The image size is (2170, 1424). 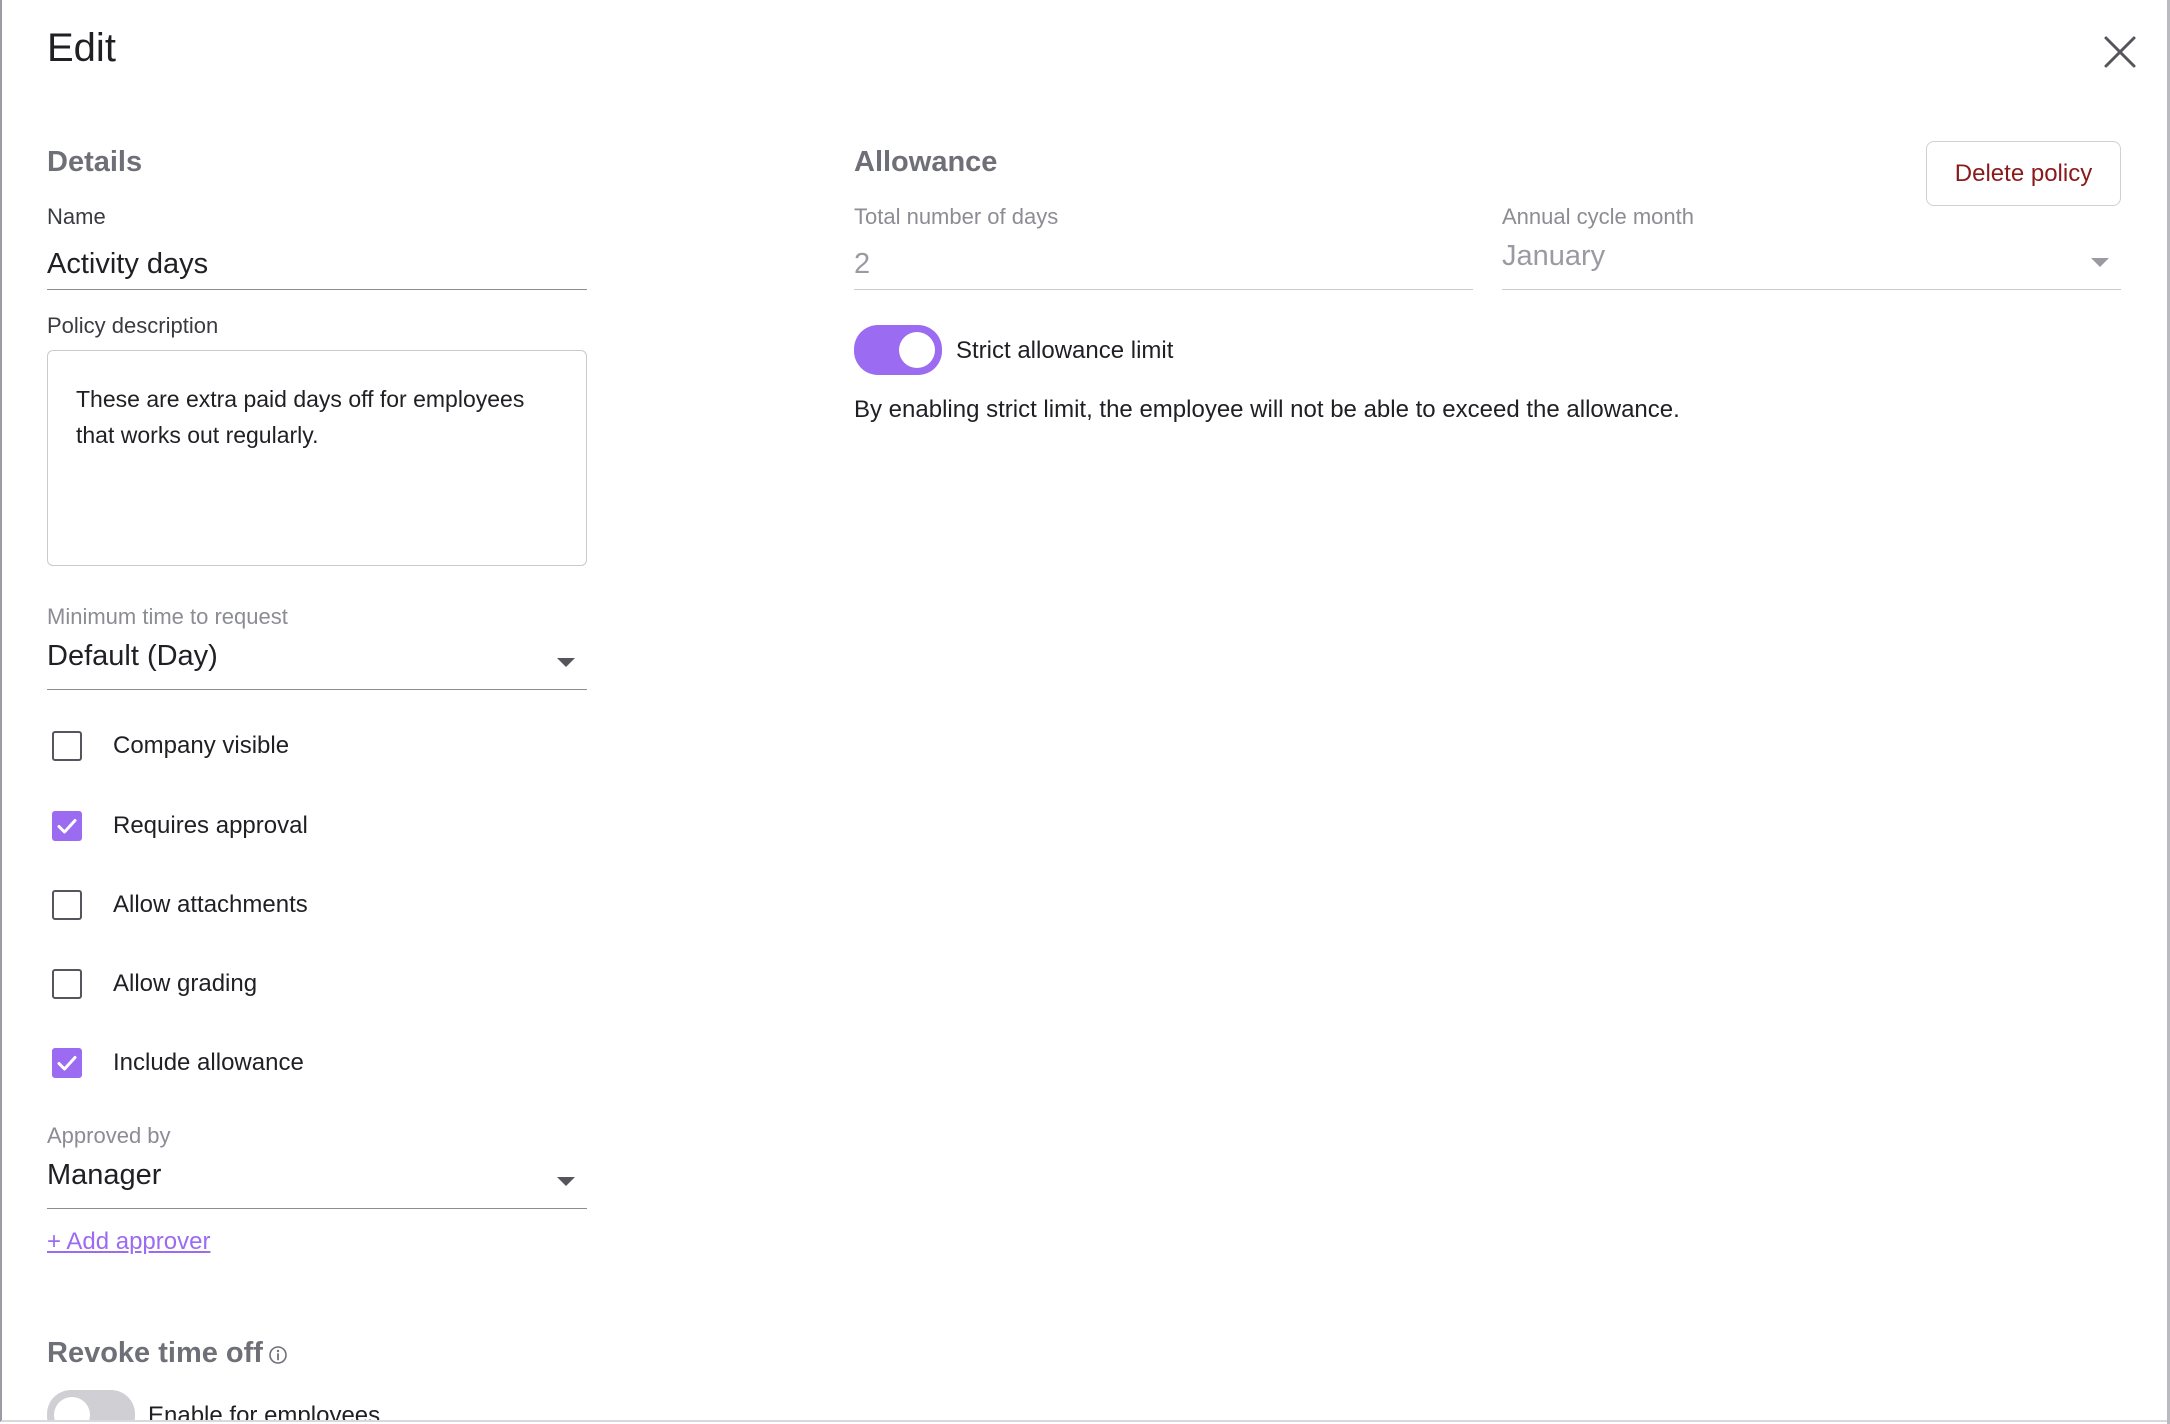 I want to click on info-icon, so click(x=278, y=1355).